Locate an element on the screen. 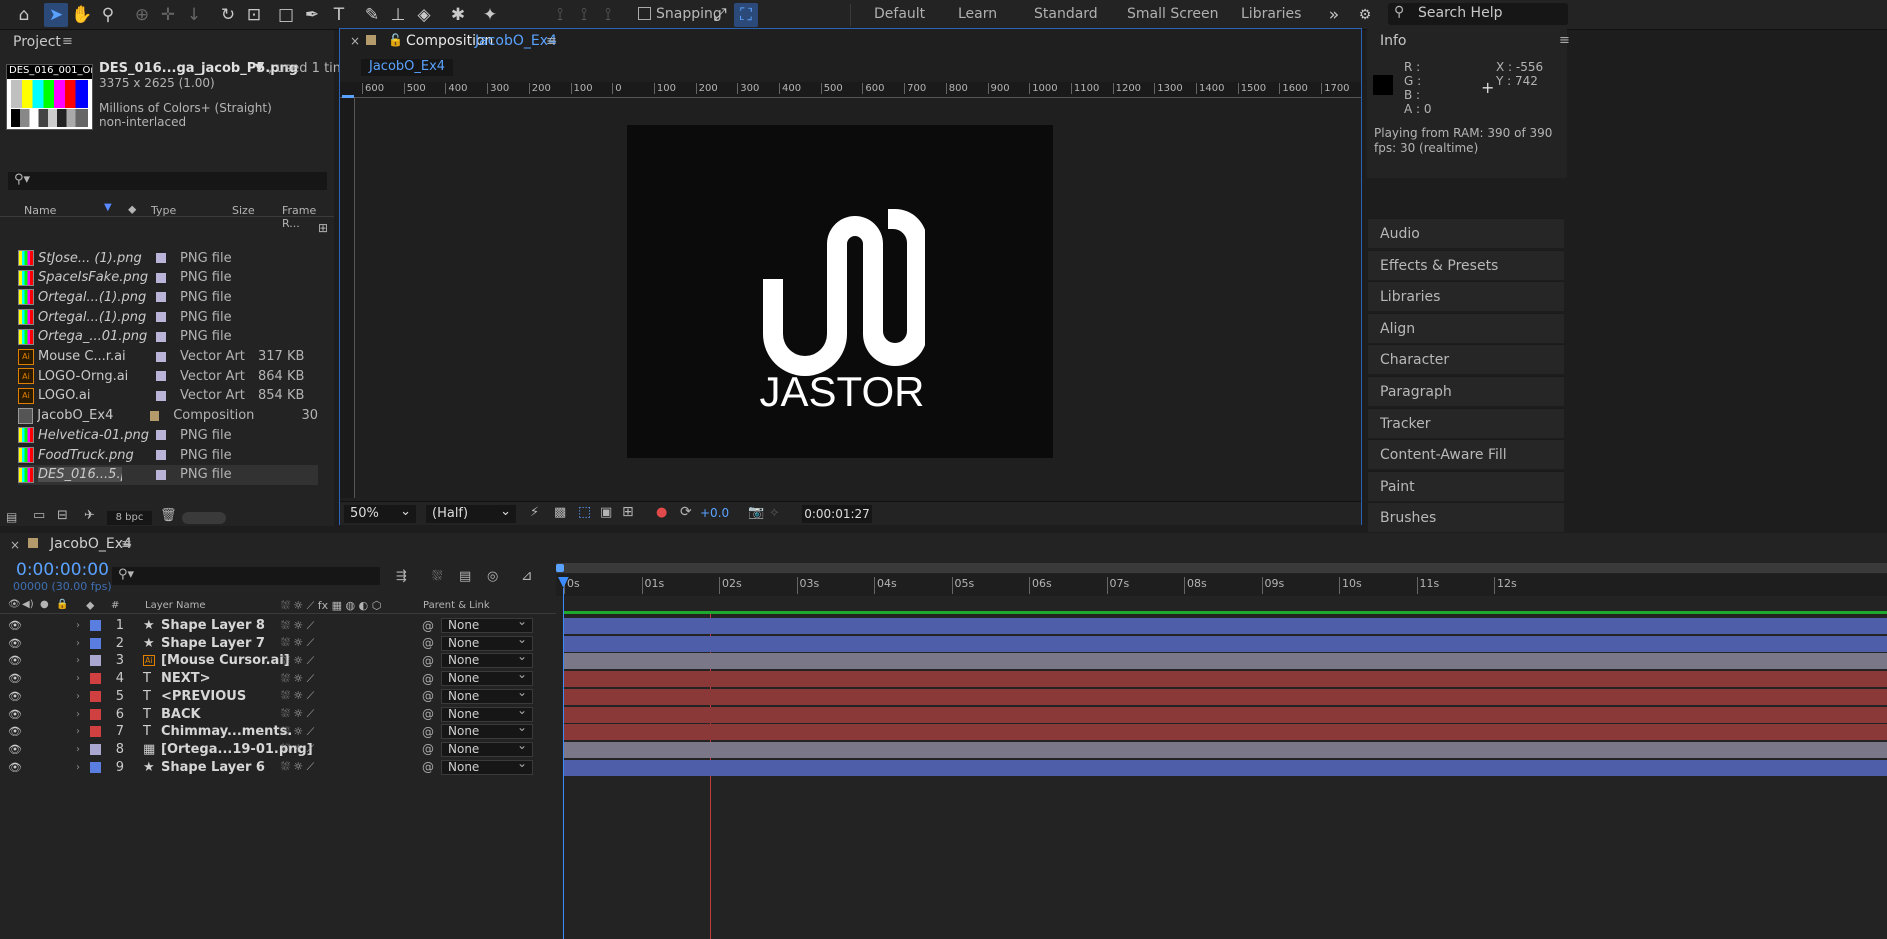 The width and height of the screenshot is (1887, 939). comp-menu-icon: ≡ is located at coordinates (551, 41).